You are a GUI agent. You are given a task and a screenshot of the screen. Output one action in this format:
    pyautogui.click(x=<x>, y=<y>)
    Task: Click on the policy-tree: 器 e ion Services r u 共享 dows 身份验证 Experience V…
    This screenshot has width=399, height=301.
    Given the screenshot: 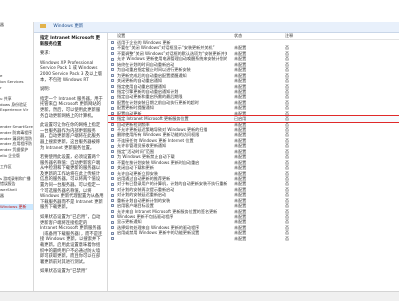 What is the action you would take?
    pyautogui.click(x=17, y=157)
    